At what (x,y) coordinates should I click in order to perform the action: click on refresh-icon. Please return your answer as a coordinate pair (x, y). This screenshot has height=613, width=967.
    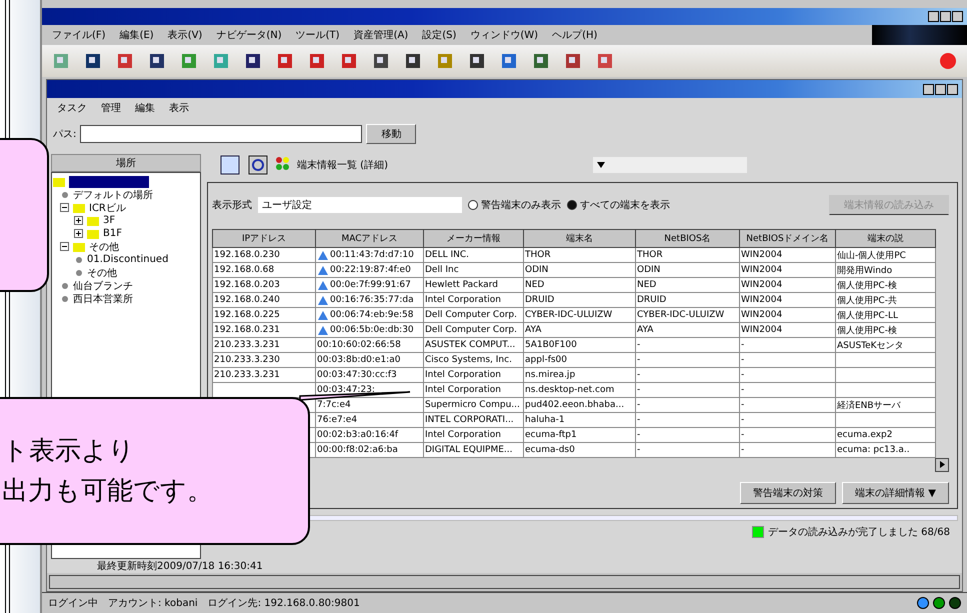
    Looking at the image, I should click on (258, 165).